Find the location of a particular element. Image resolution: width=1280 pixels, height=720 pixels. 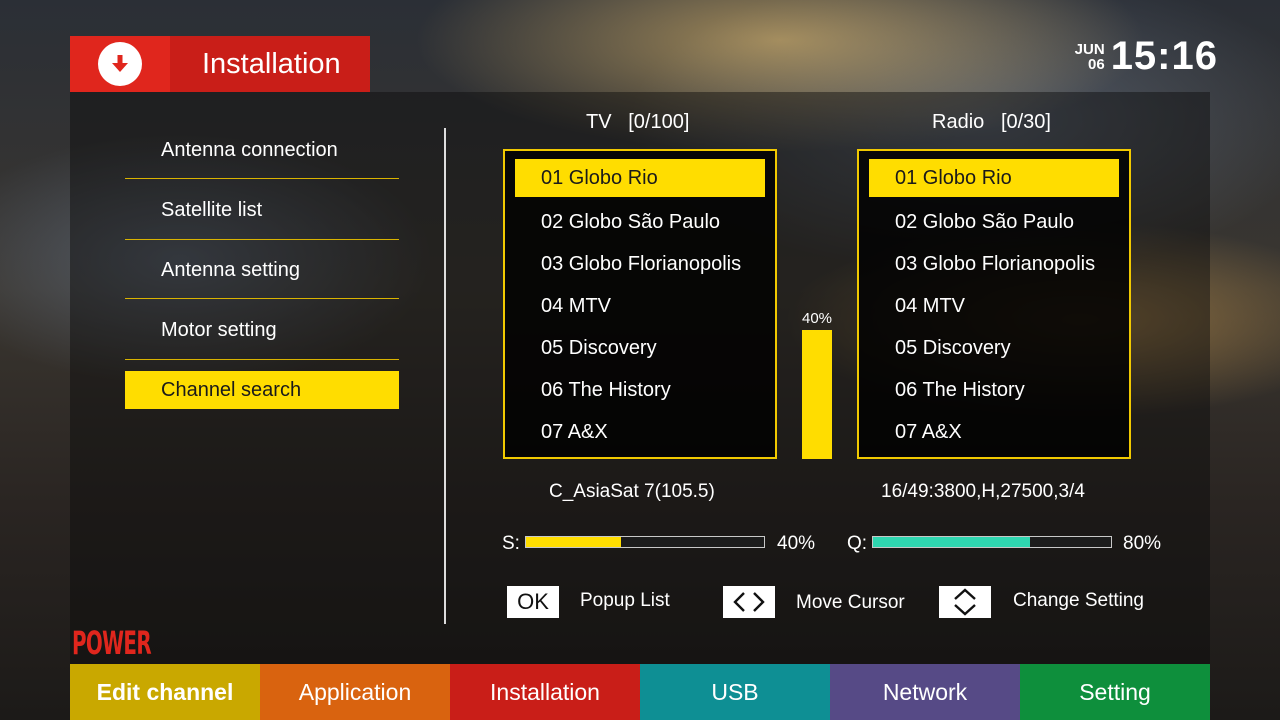

transponder-info: 16/49:3800,H,27500,3/4 is located at coordinates (983, 491).